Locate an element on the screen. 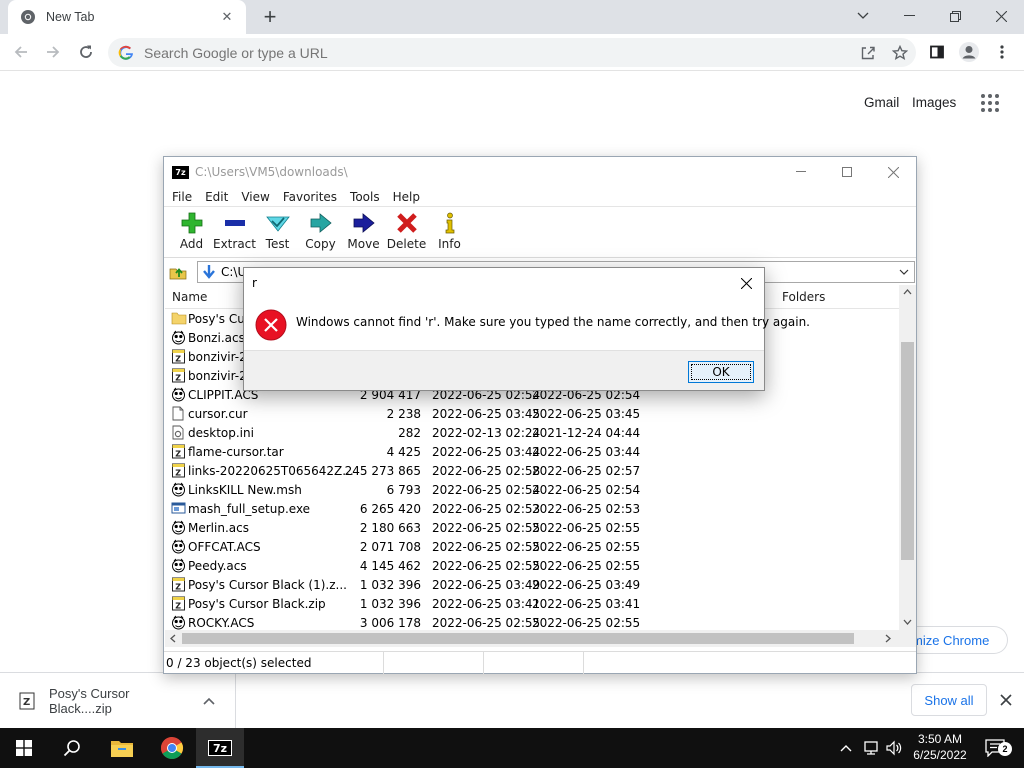  new-tab-button: + is located at coordinates (270, 16).